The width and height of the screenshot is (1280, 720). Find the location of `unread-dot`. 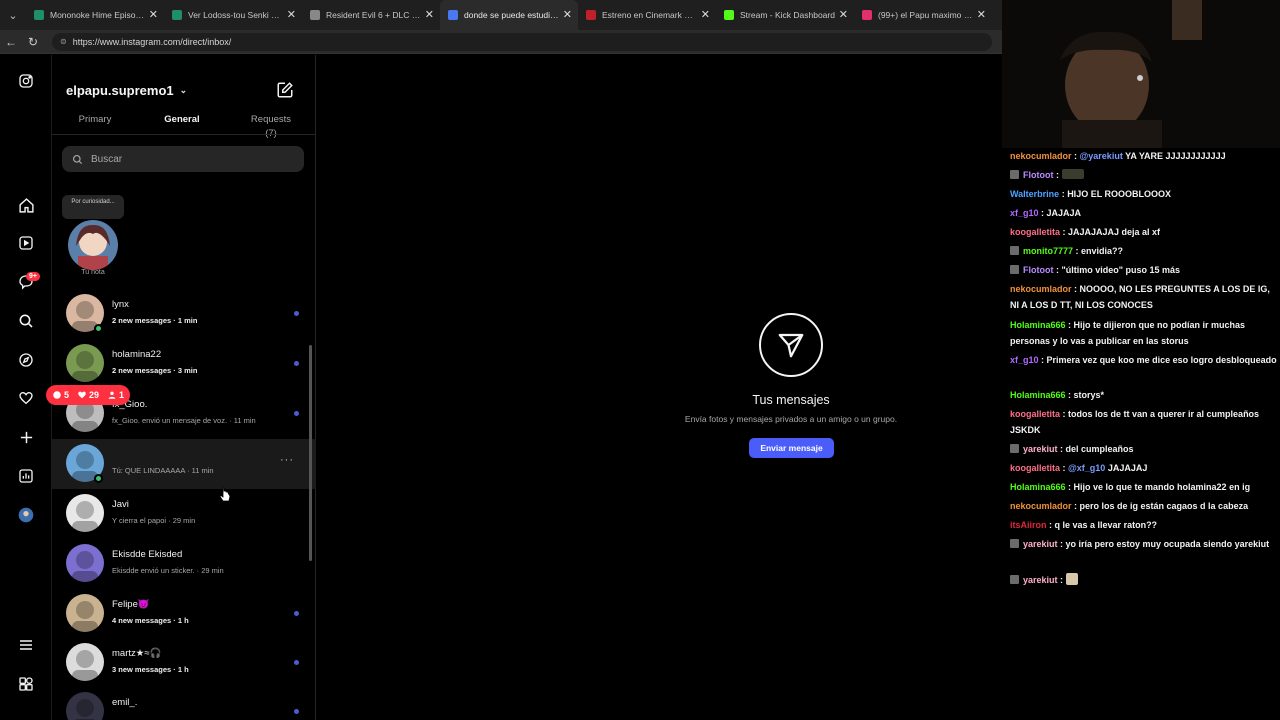

unread-dot is located at coordinates (296, 711).